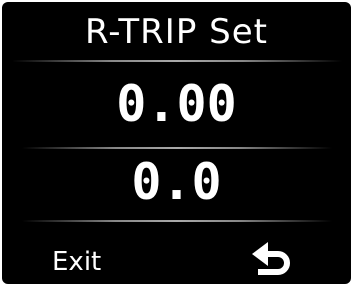 The image size is (357, 289). I want to click on exit-button: Exit, so click(76, 262).